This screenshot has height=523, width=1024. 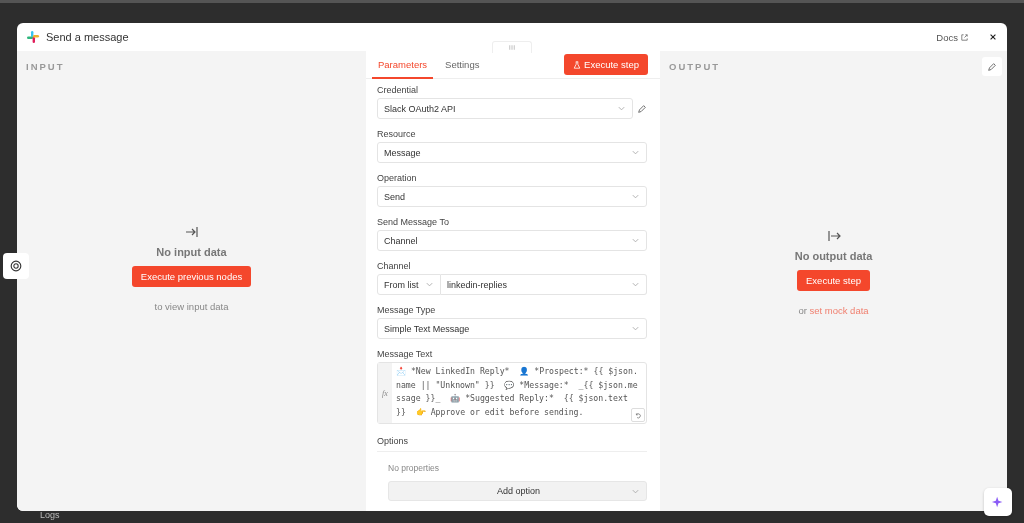 I want to click on tab: Settings, so click(x=462, y=64).